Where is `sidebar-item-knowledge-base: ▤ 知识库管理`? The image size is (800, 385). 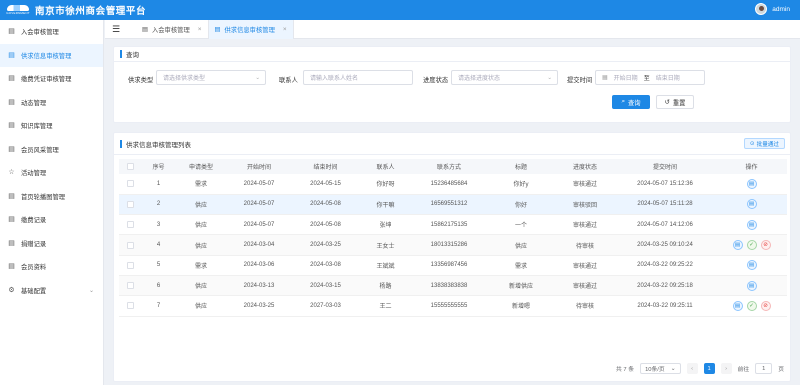
sidebar-item-knowledge-base: ▤ 知识库管理 is located at coordinates (51, 126).